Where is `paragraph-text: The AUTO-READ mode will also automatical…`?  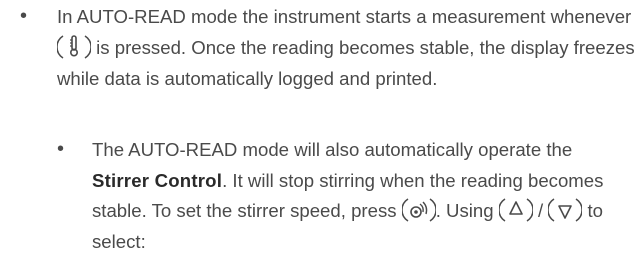 paragraph-text: The AUTO-READ mode will also automatical… is located at coordinates (332, 149).